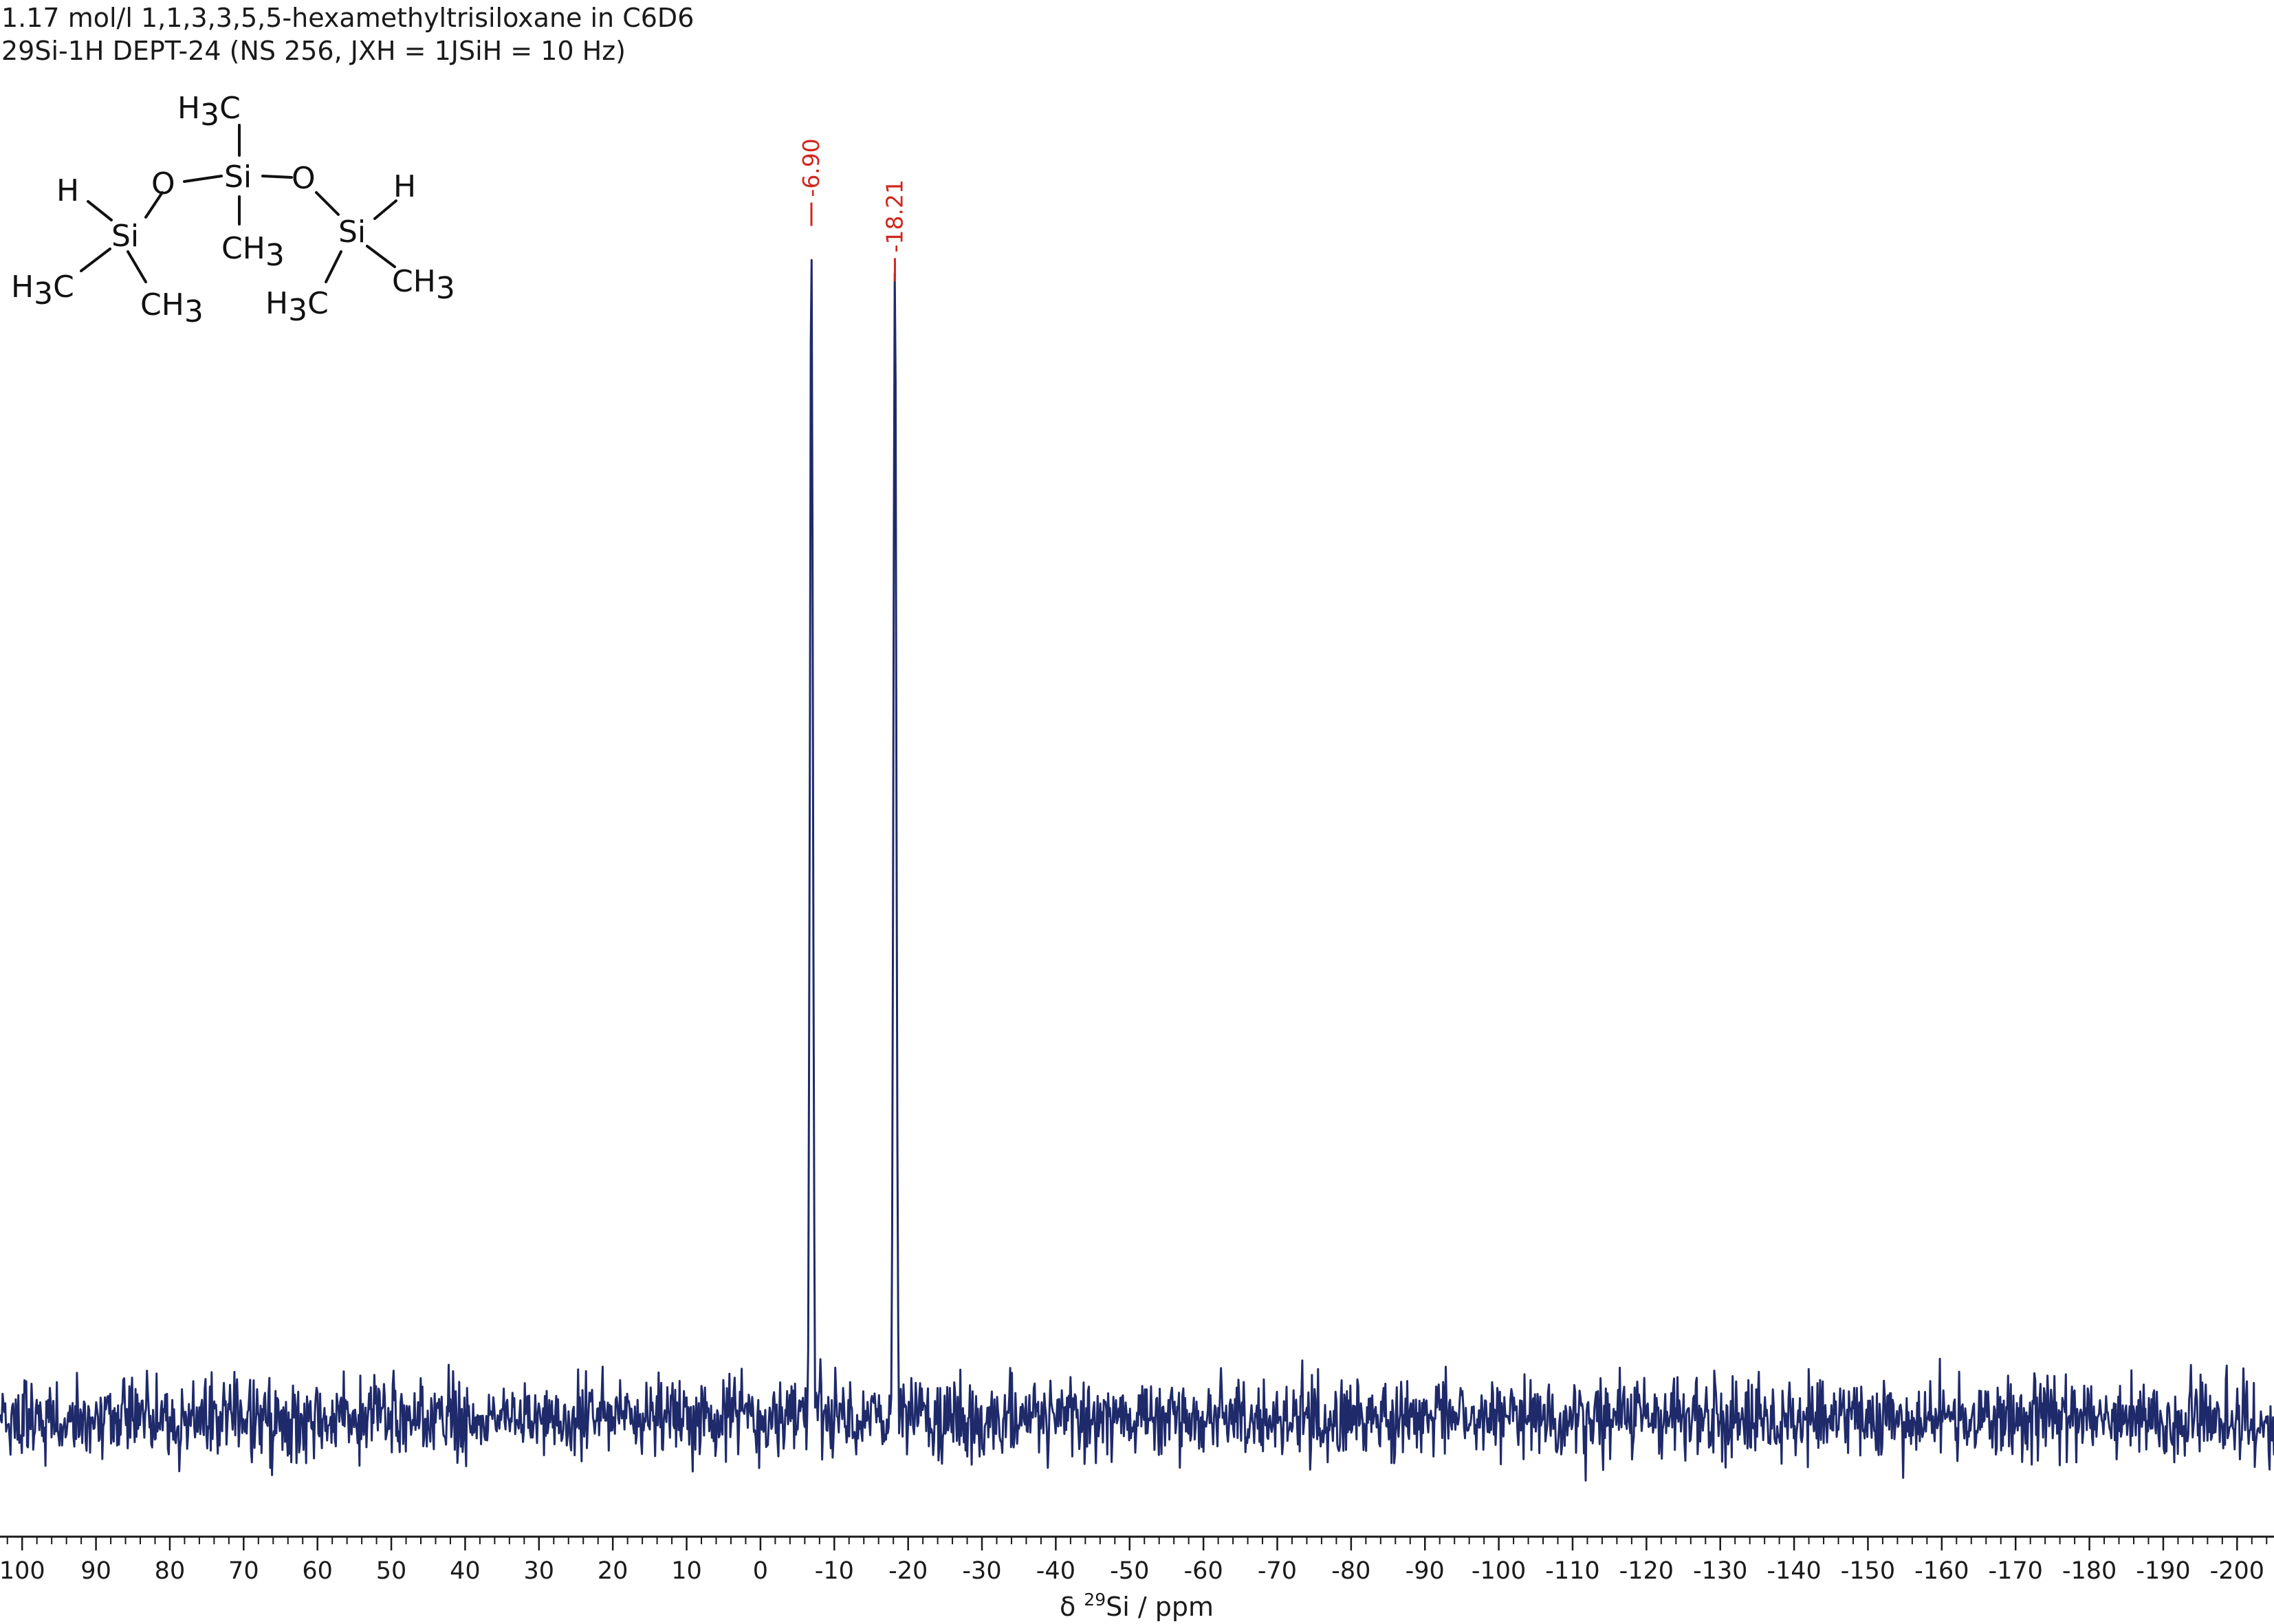 The width and height of the screenshot is (2274, 1624). What do you see at coordinates (277, 177) in the screenshot?
I see `bond-si2-o2` at bounding box center [277, 177].